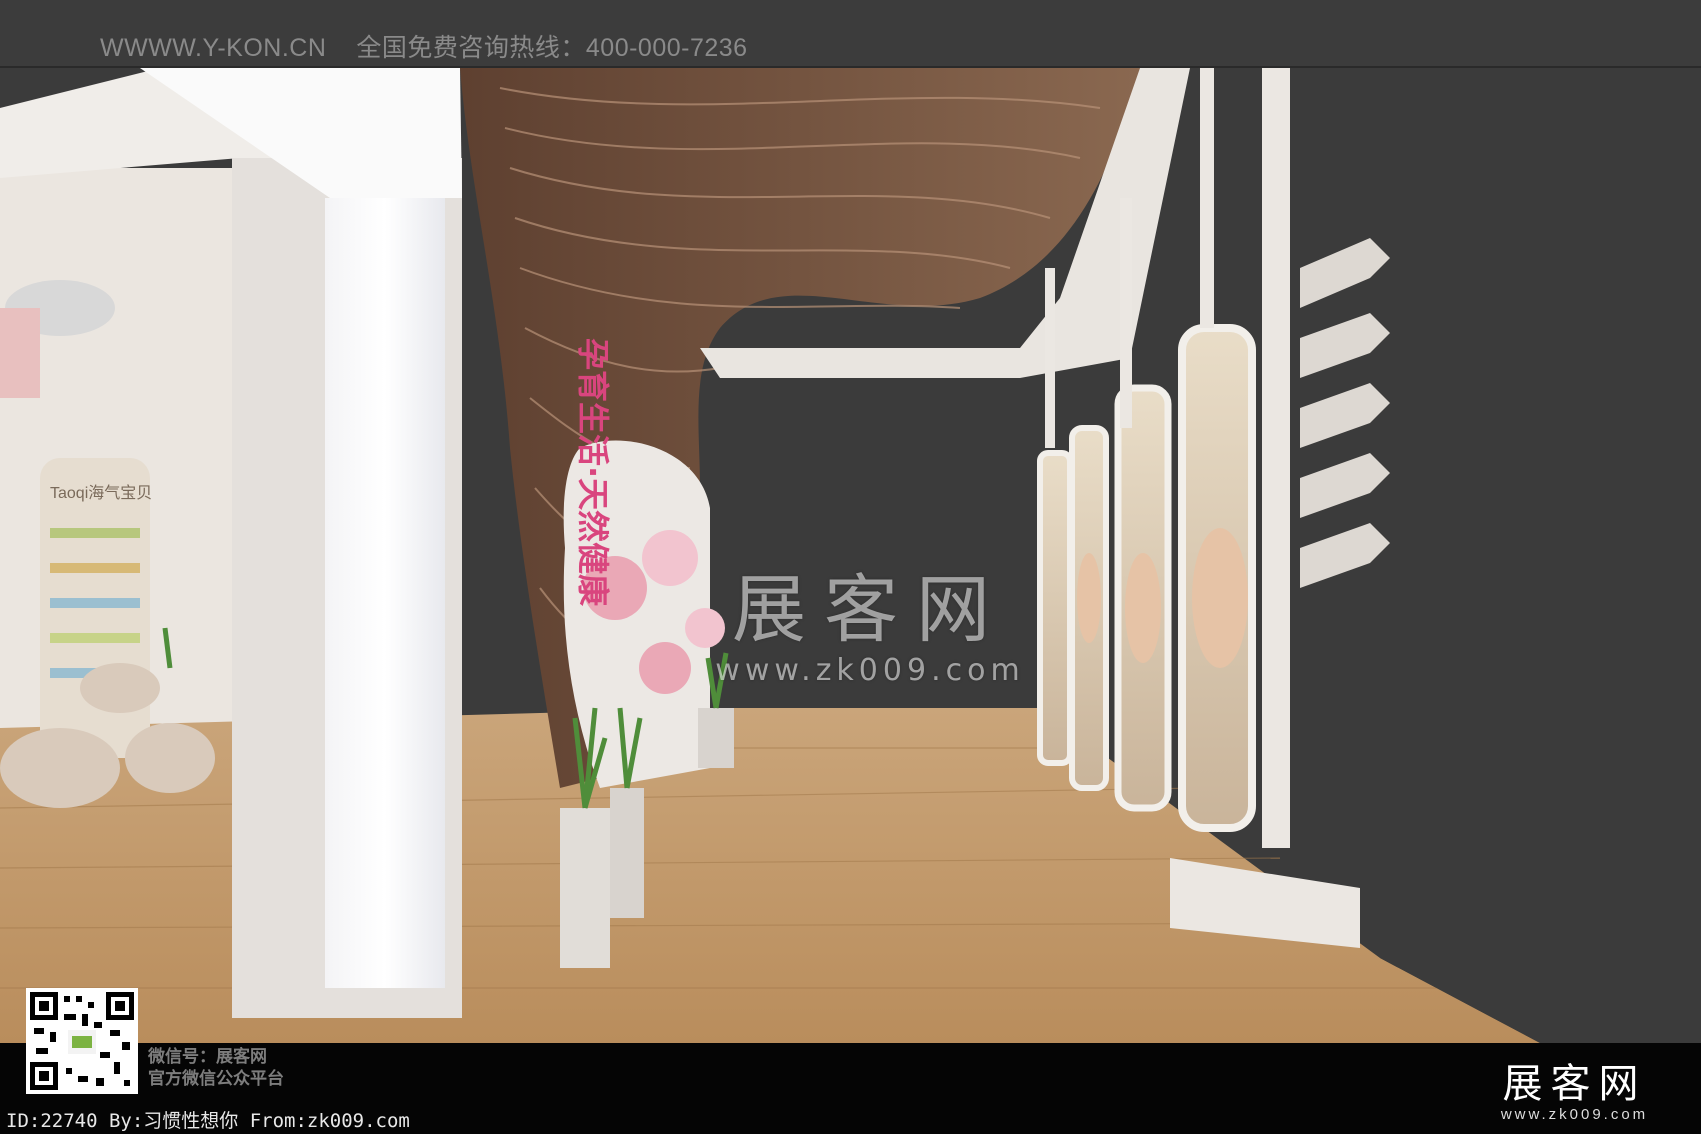 Image resolution: width=1701 pixels, height=1134 pixels. Describe the element at coordinates (385, 593) in the screenshot. I see `lightbox-panel` at that location.